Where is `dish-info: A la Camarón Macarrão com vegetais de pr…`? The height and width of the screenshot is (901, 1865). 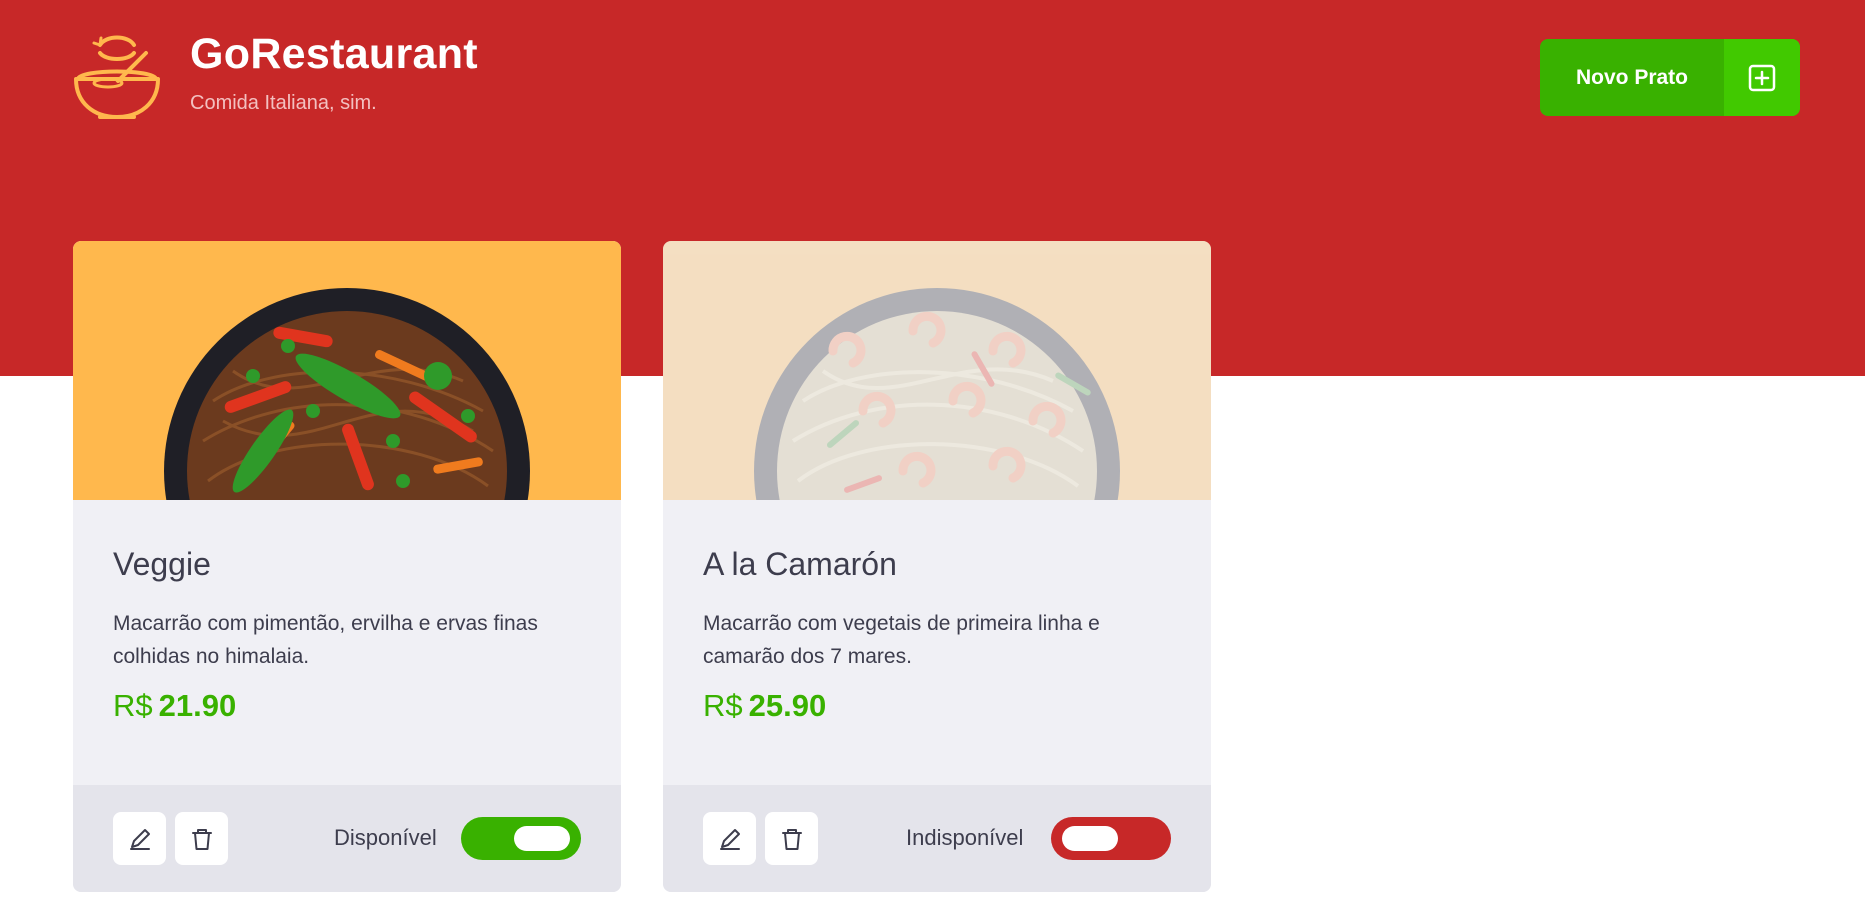
dish-info: A la Camarón Macarrão com vegetais de pr… is located at coordinates (937, 613).